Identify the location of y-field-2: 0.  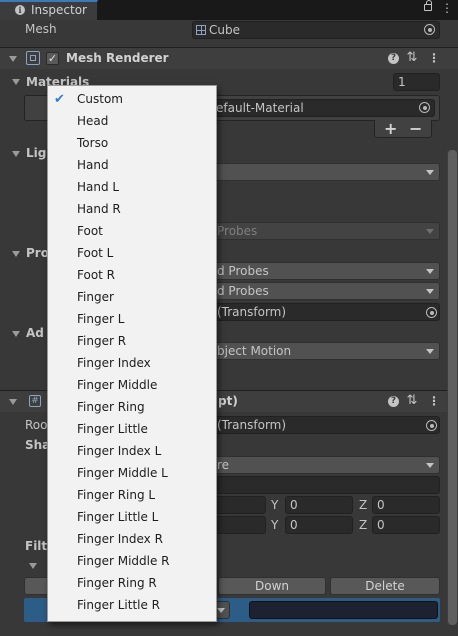
(319, 525).